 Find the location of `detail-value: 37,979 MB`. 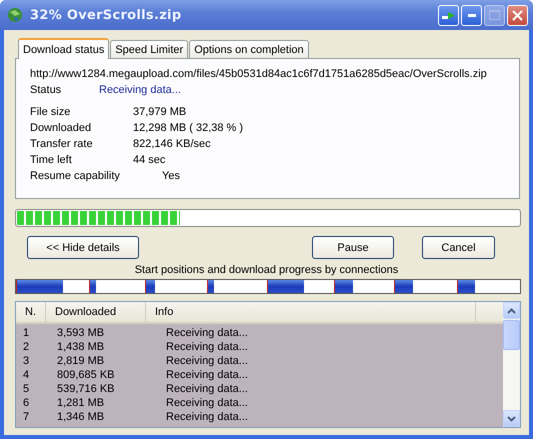

detail-value: 37,979 MB is located at coordinates (159, 112).